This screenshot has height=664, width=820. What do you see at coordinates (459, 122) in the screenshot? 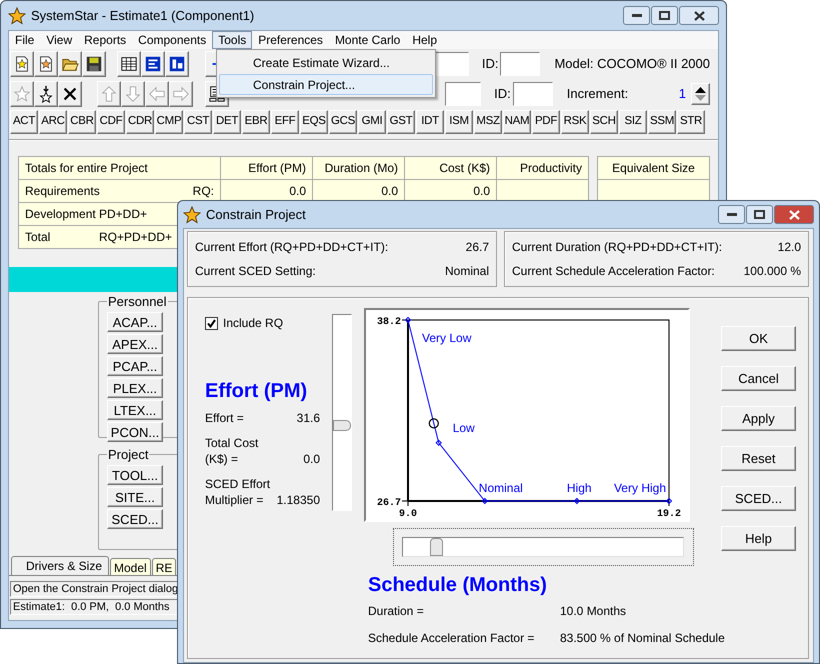
I see `driver-button: ISM` at bounding box center [459, 122].